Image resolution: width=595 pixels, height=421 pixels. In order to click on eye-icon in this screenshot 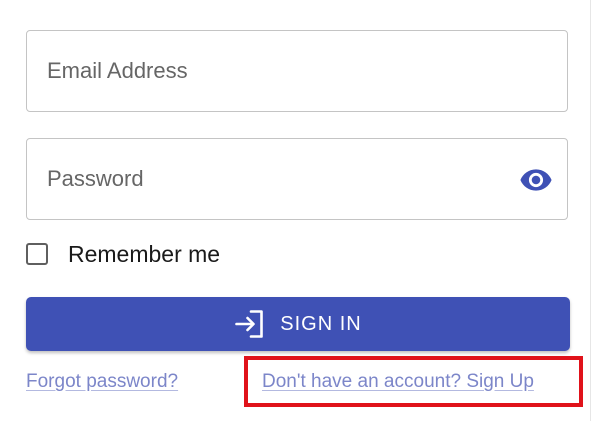, I will do `click(536, 180)`.